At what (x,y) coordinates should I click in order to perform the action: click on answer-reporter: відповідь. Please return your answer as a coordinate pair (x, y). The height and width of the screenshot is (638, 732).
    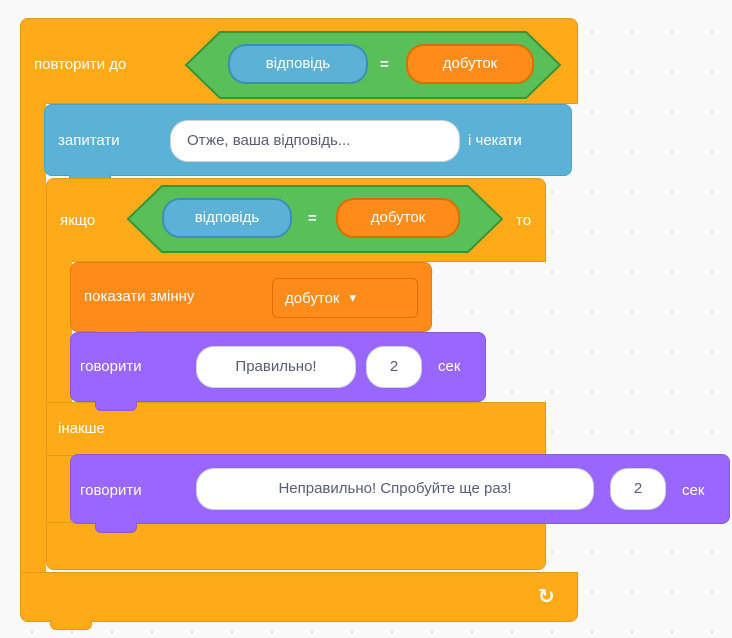
    Looking at the image, I should click on (298, 64).